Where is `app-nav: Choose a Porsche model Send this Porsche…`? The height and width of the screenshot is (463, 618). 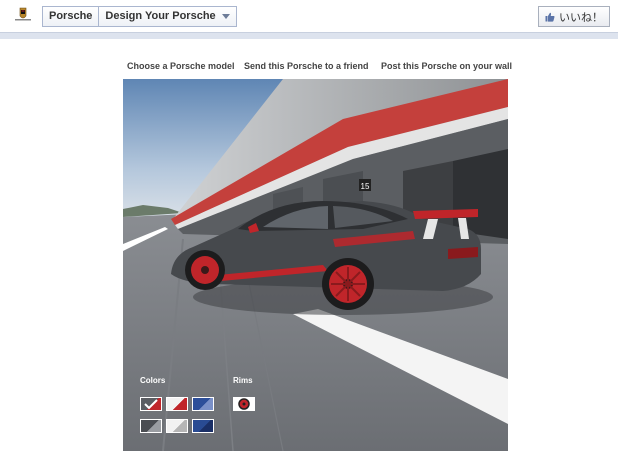
app-nav: Choose a Porsche model Send this Porsche… is located at coordinates (309, 68).